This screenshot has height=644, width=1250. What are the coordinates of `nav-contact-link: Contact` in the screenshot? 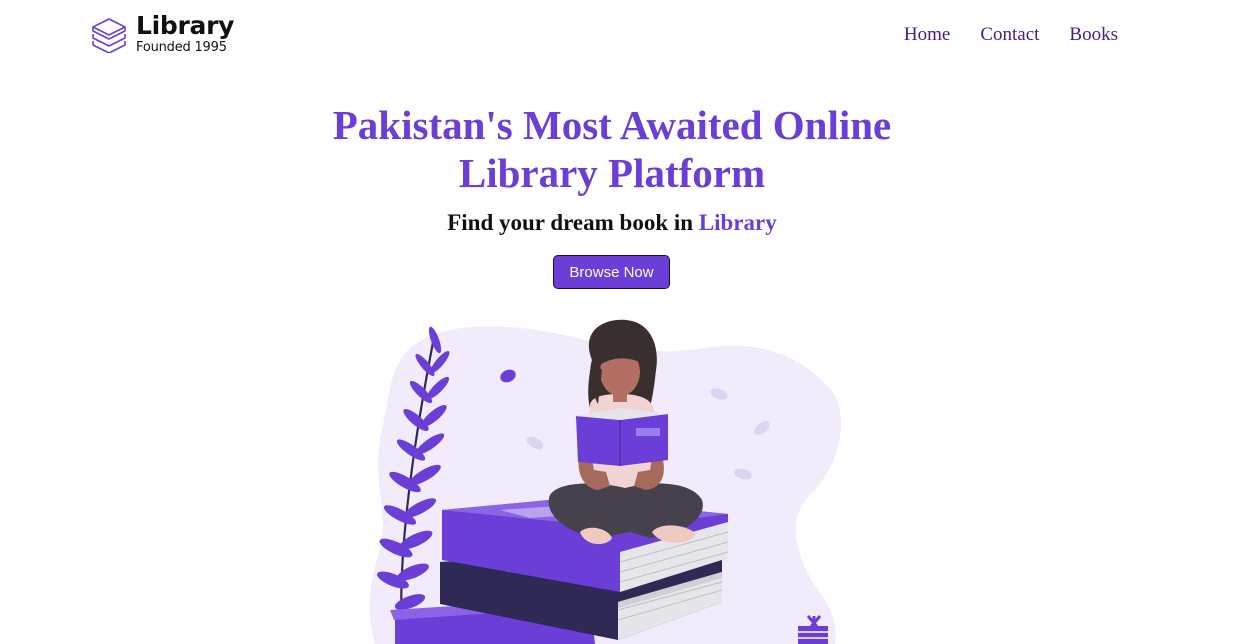 It's located at (1009, 35).